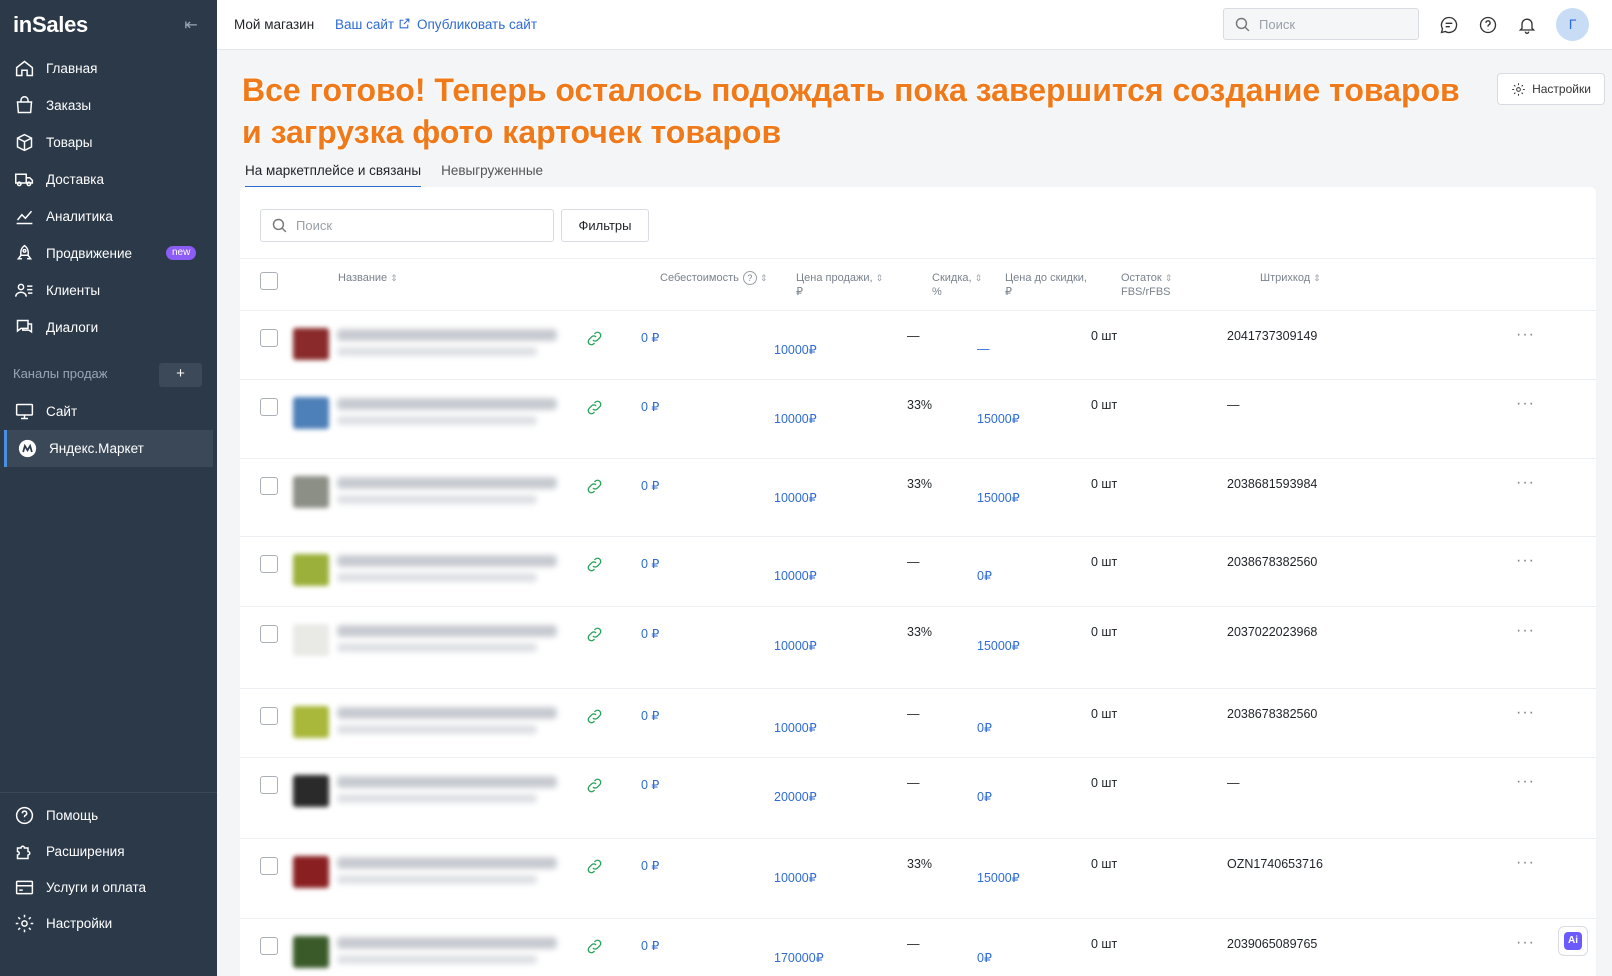 This screenshot has height=976, width=1612. I want to click on channel-item-0: Сайт, so click(108, 411).